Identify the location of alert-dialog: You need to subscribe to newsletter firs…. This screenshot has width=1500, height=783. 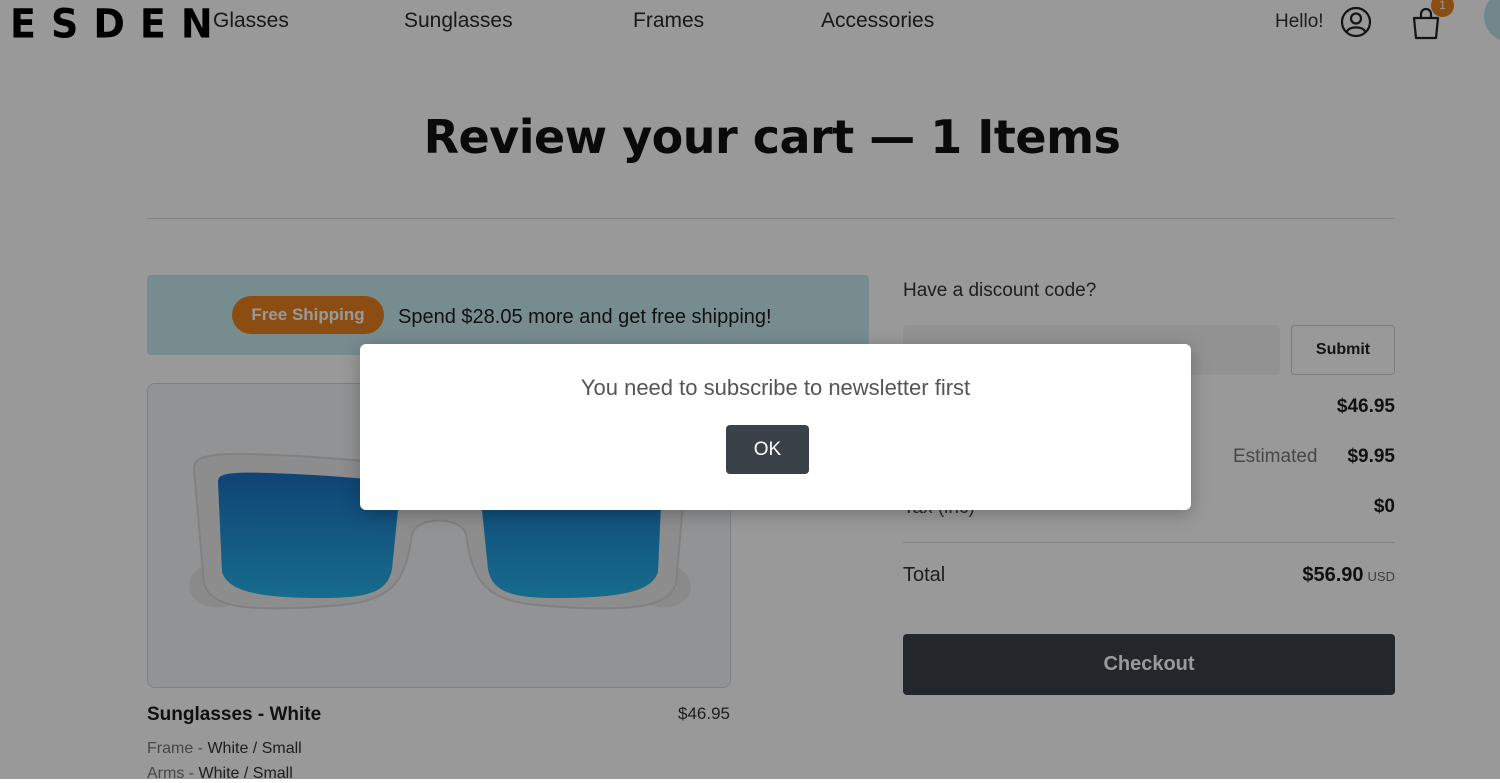
(775, 427).